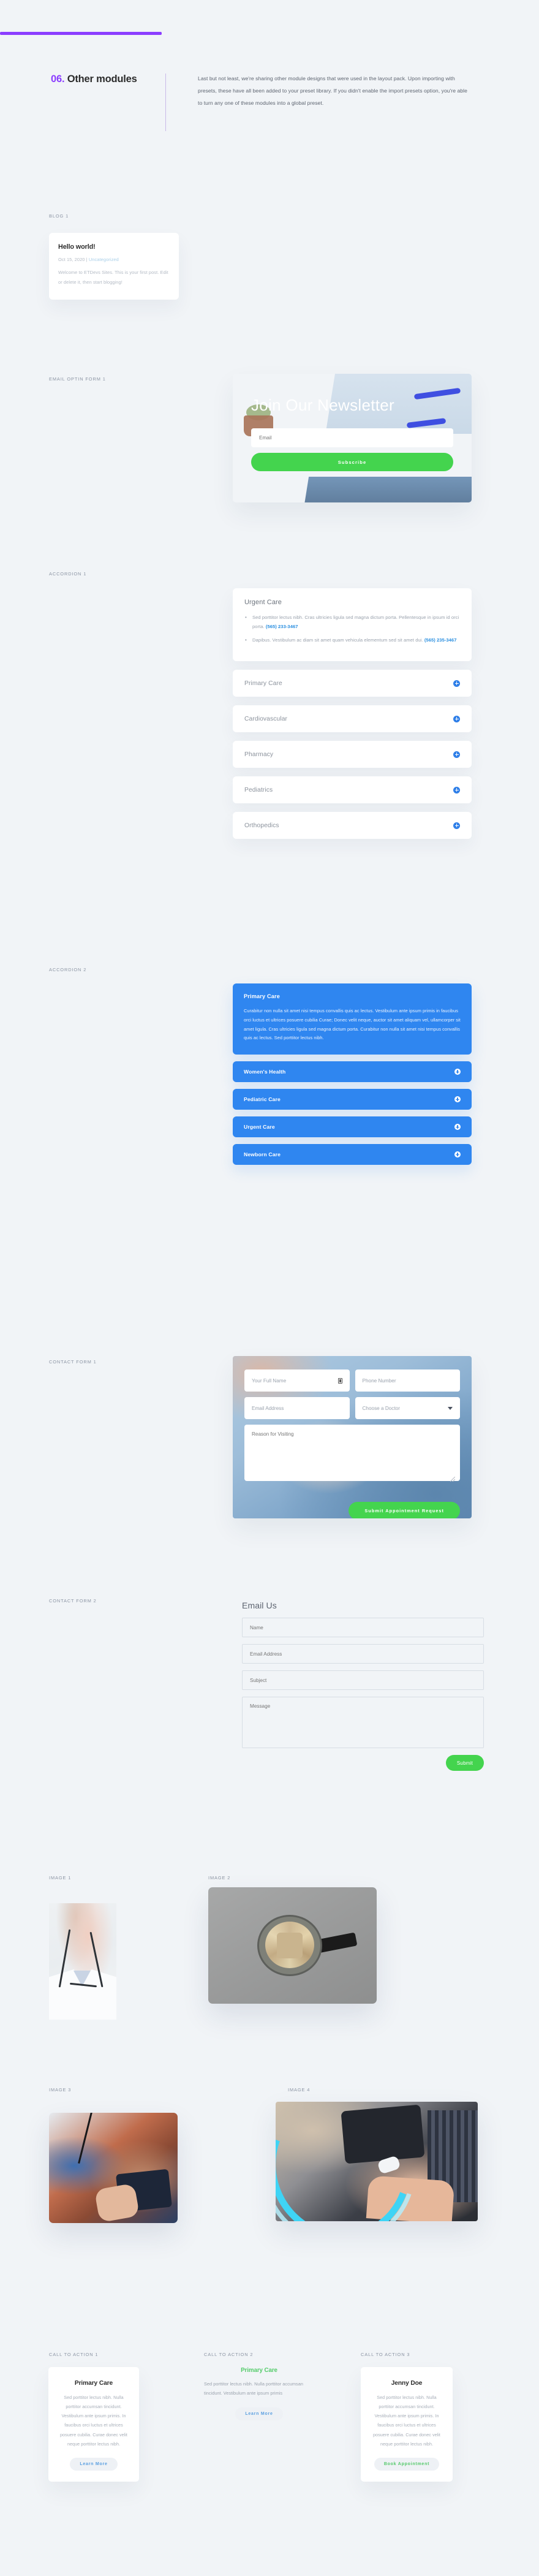 Image resolution: width=539 pixels, height=2576 pixels. I want to click on image-2-stethoscope-closeup, so click(292, 1946).